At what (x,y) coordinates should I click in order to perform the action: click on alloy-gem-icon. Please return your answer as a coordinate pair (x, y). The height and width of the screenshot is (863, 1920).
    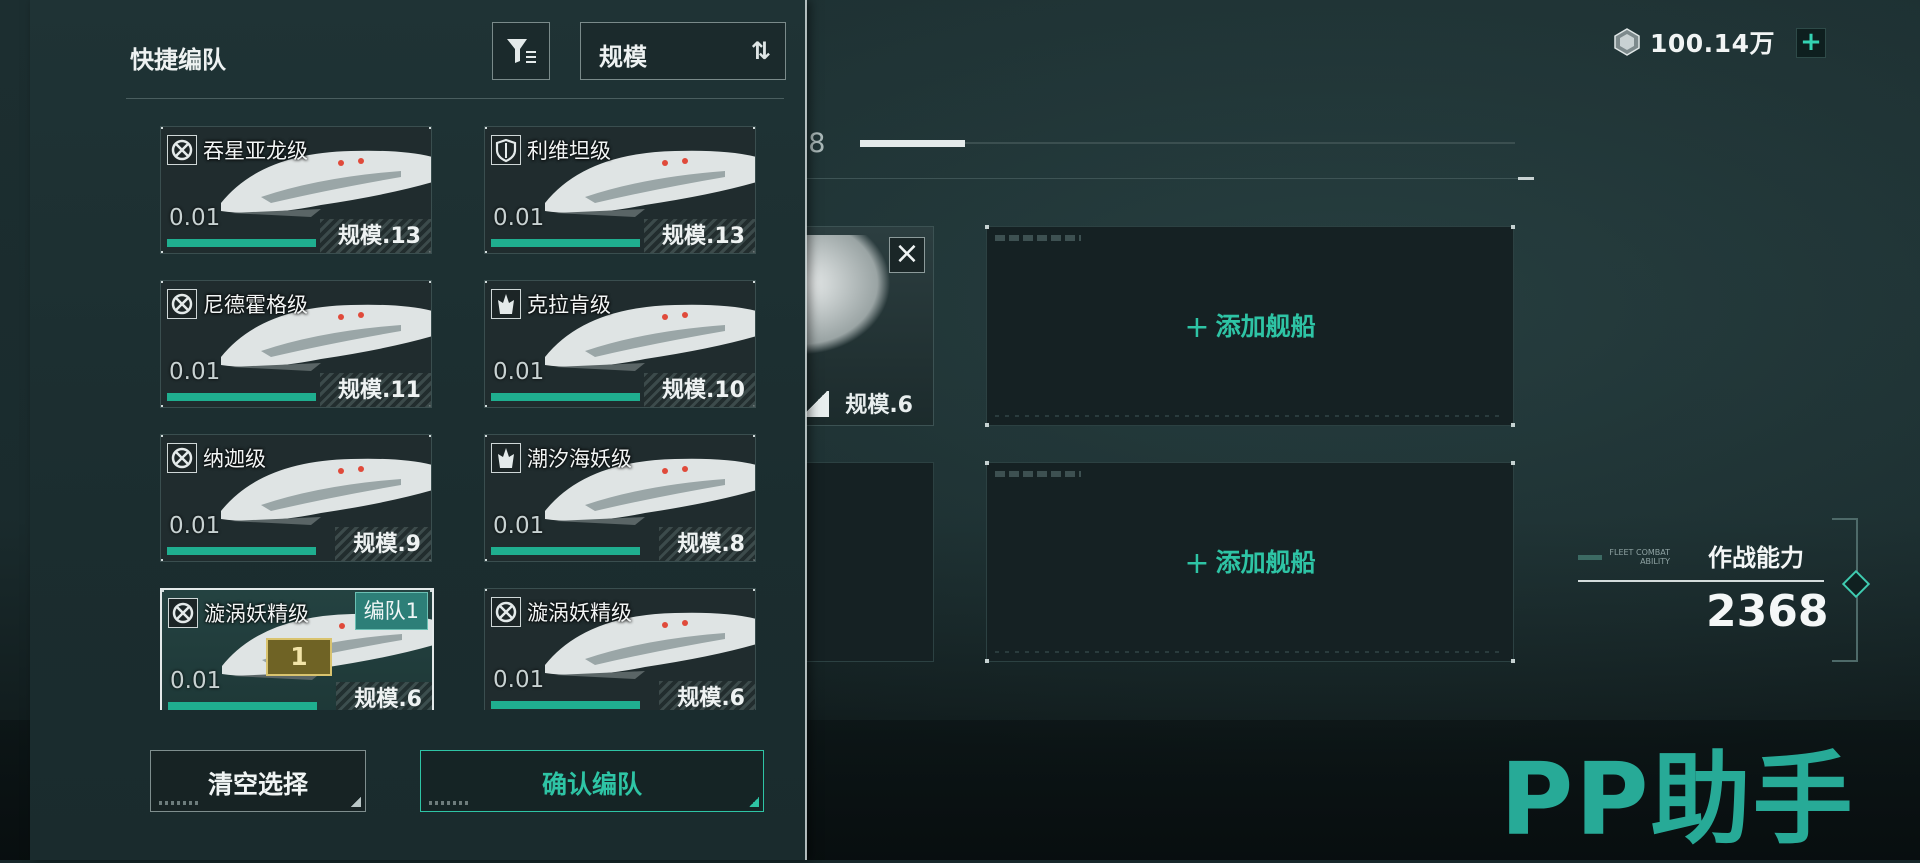
    Looking at the image, I should click on (1627, 42).